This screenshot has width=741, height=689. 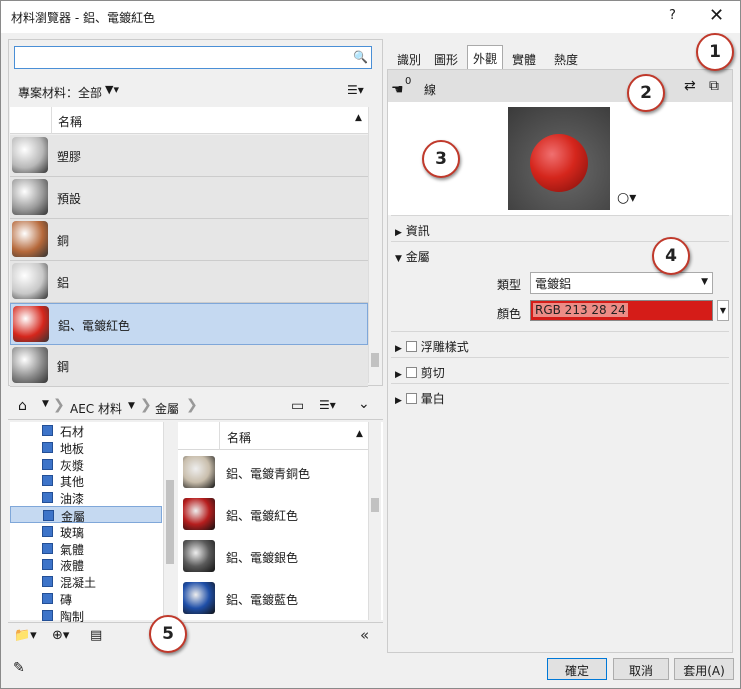 I want to click on tree-item: 磚, so click(x=86, y=598).